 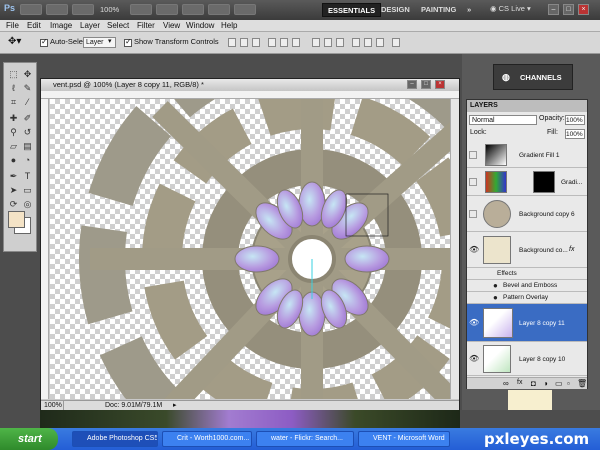 What do you see at coordinates (16, 219) in the screenshot?
I see `foreground-color-swatch` at bounding box center [16, 219].